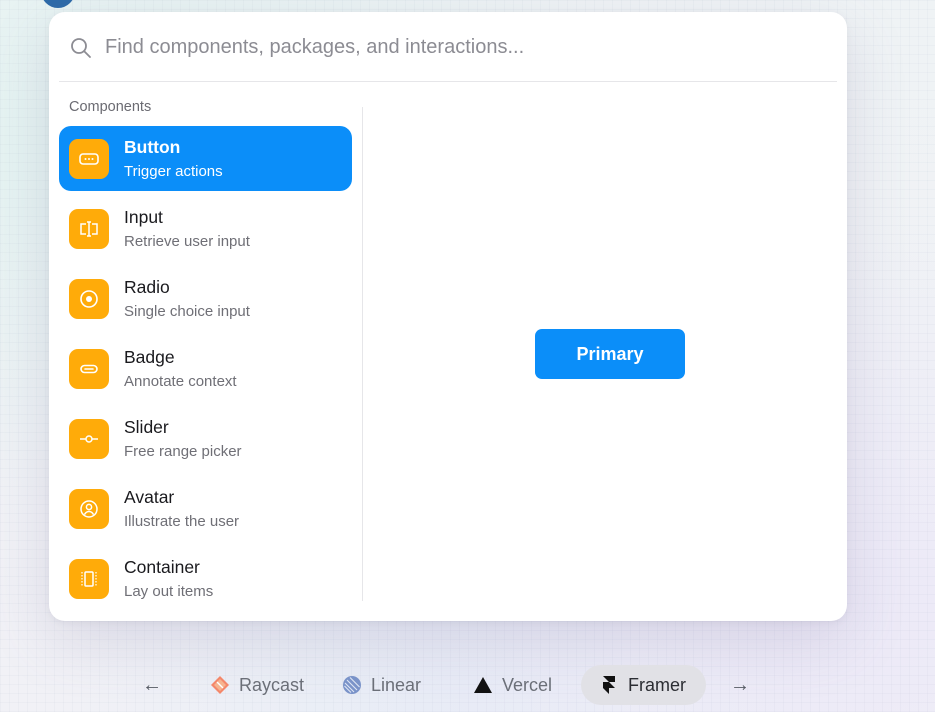 The height and width of the screenshot is (712, 935). Describe the element at coordinates (146, 427) in the screenshot. I see `item-title: Slider` at that location.